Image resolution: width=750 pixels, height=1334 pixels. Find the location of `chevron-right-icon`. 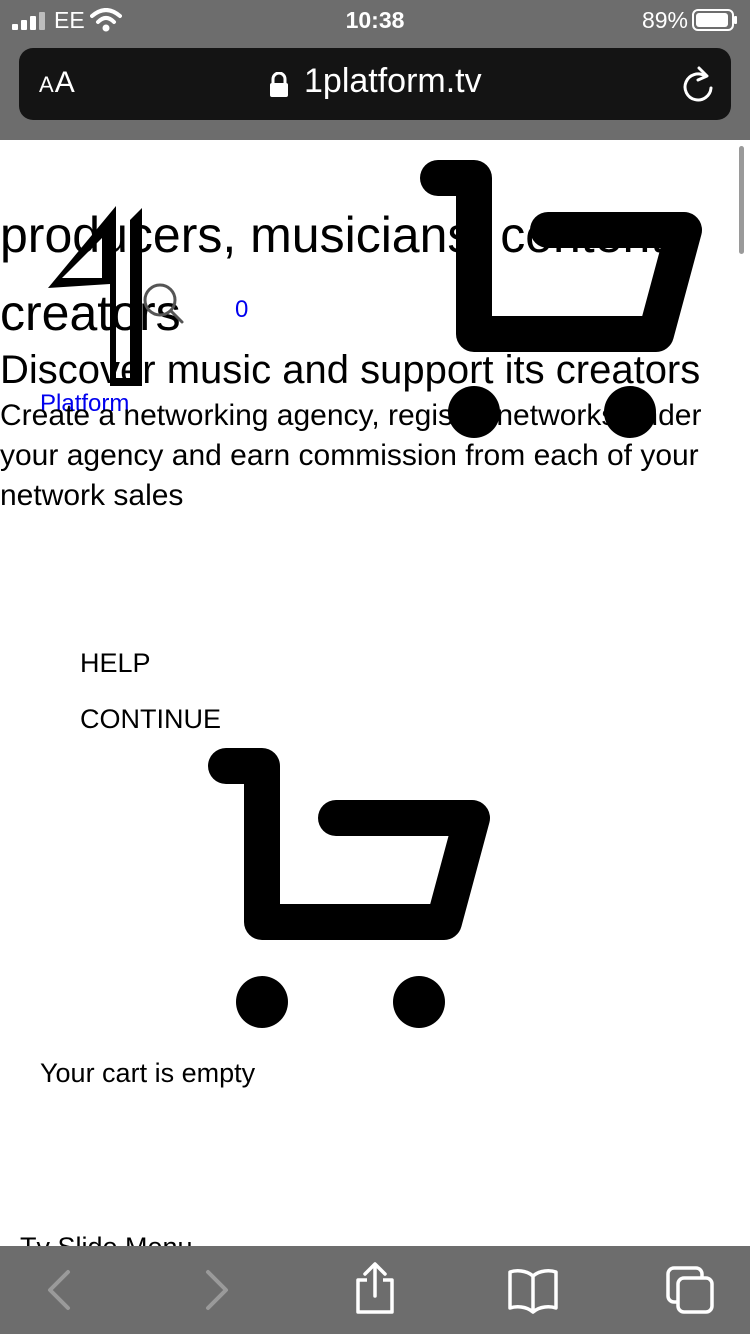

chevron-right-icon is located at coordinates (218, 1290).